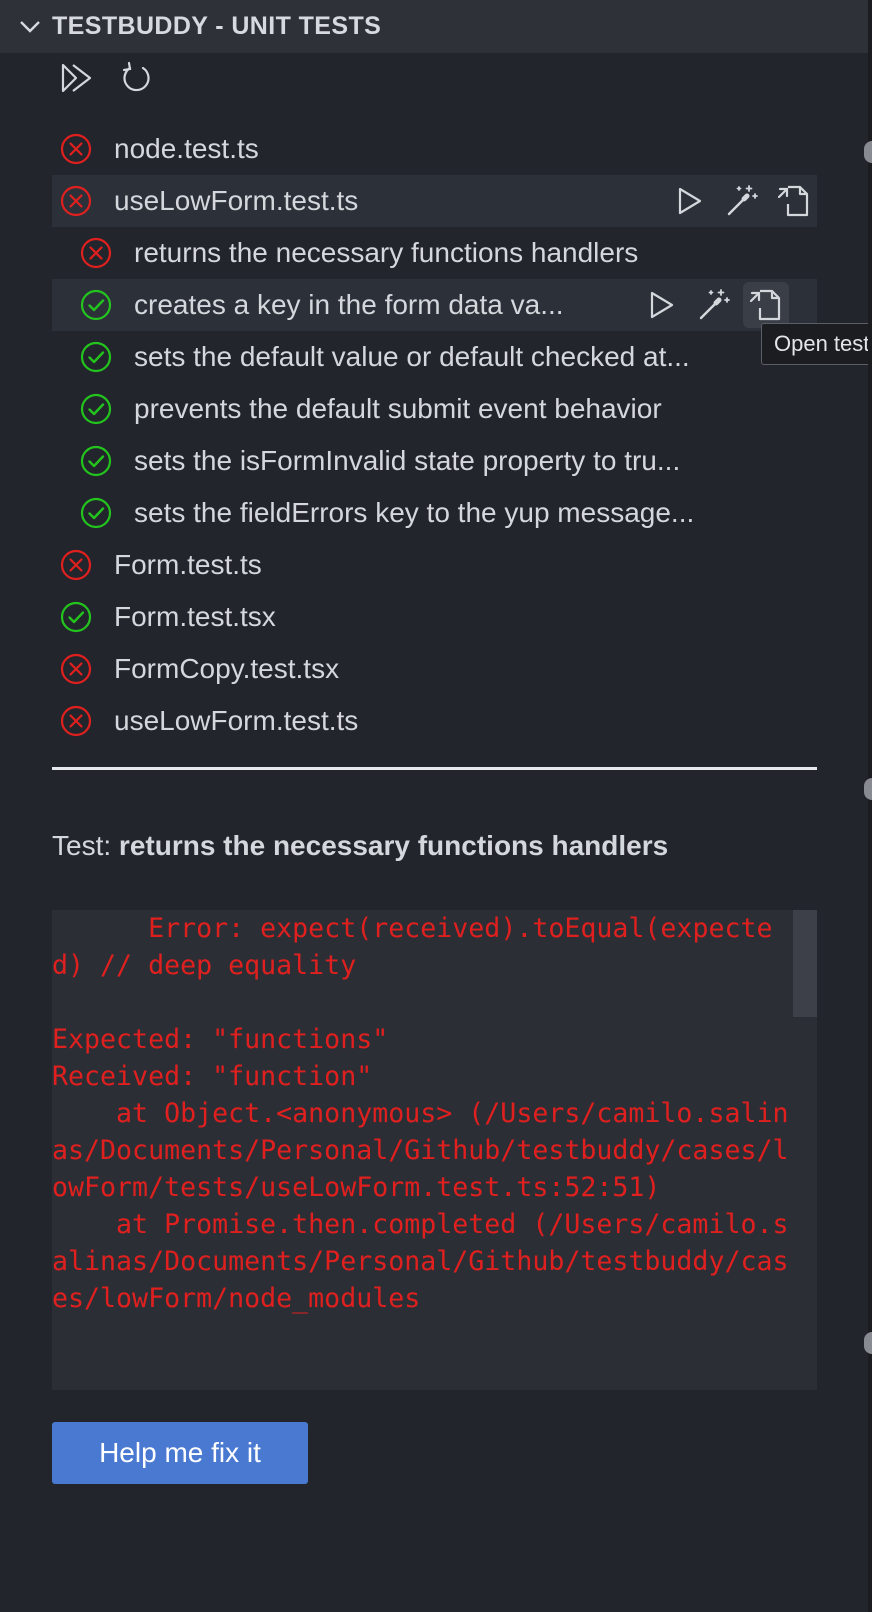 The height and width of the screenshot is (1612, 872). What do you see at coordinates (816, 344) in the screenshot?
I see `tooltip: Open test` at bounding box center [816, 344].